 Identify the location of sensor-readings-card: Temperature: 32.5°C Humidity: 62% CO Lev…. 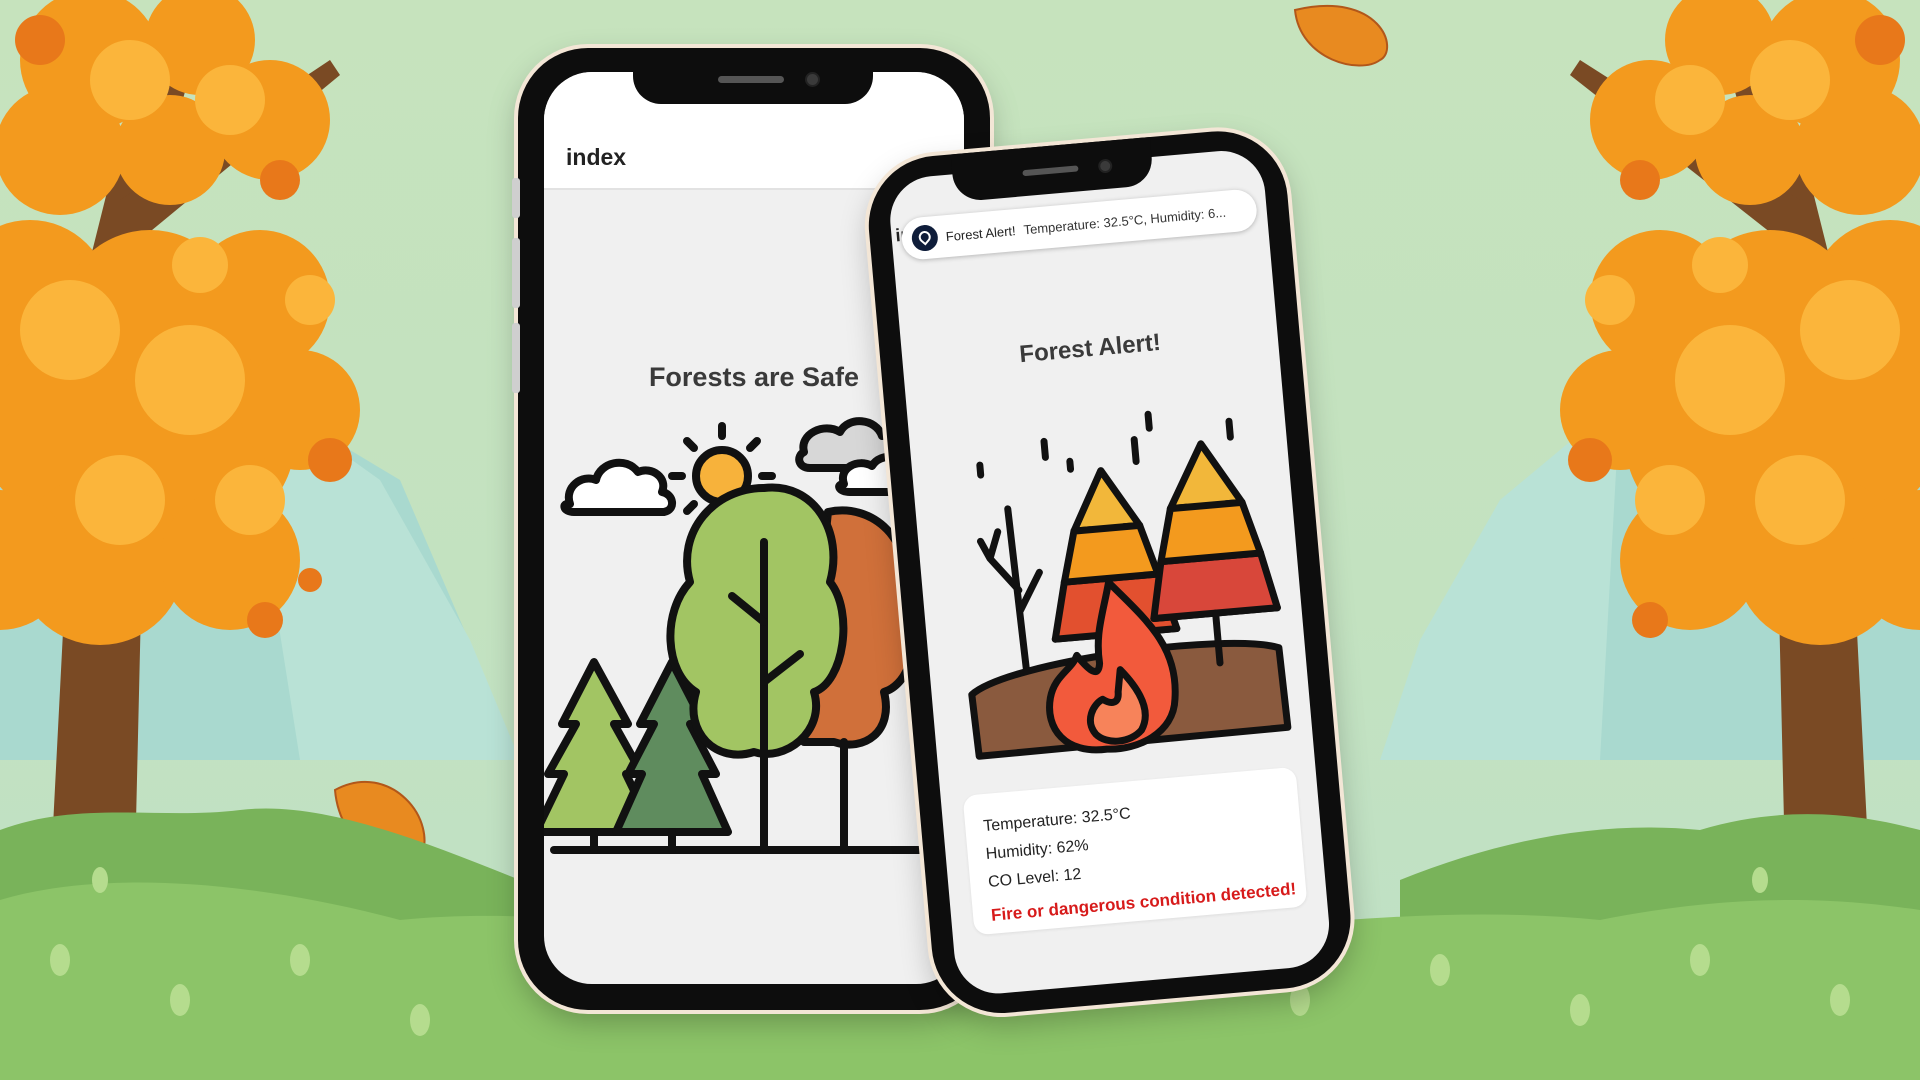
(1135, 851).